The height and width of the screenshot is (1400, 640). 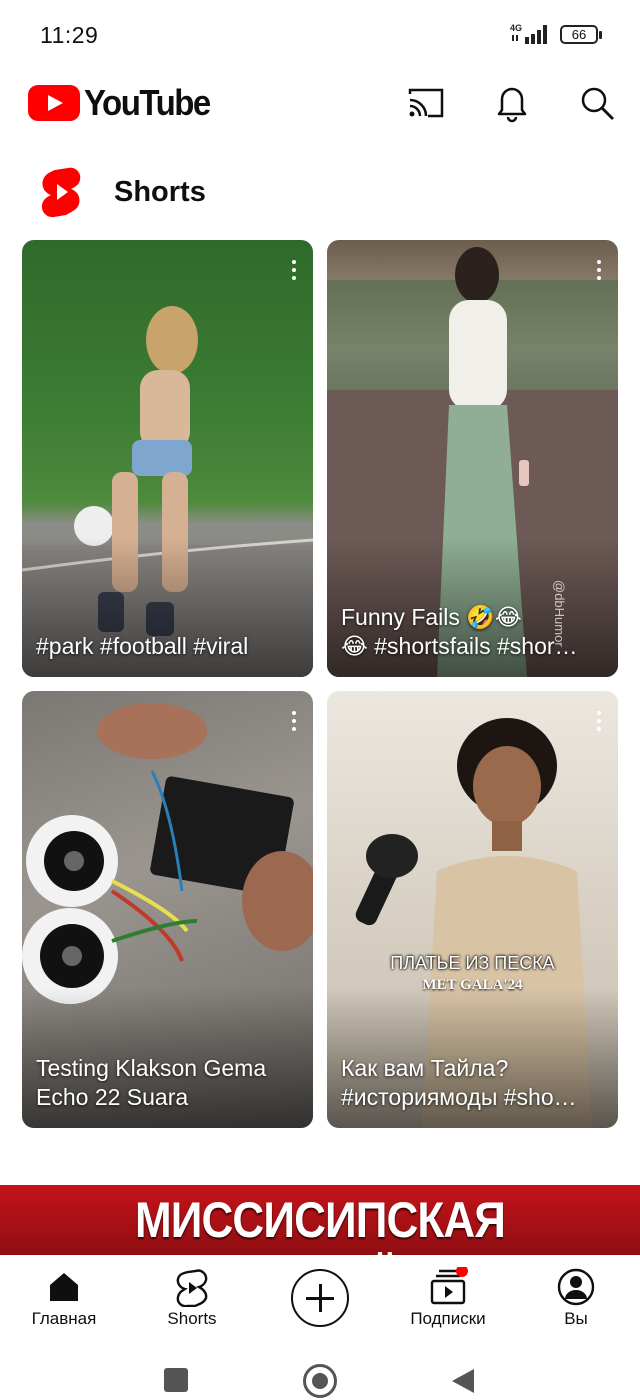 I want to click on account-icon, so click(x=576, y=1287).